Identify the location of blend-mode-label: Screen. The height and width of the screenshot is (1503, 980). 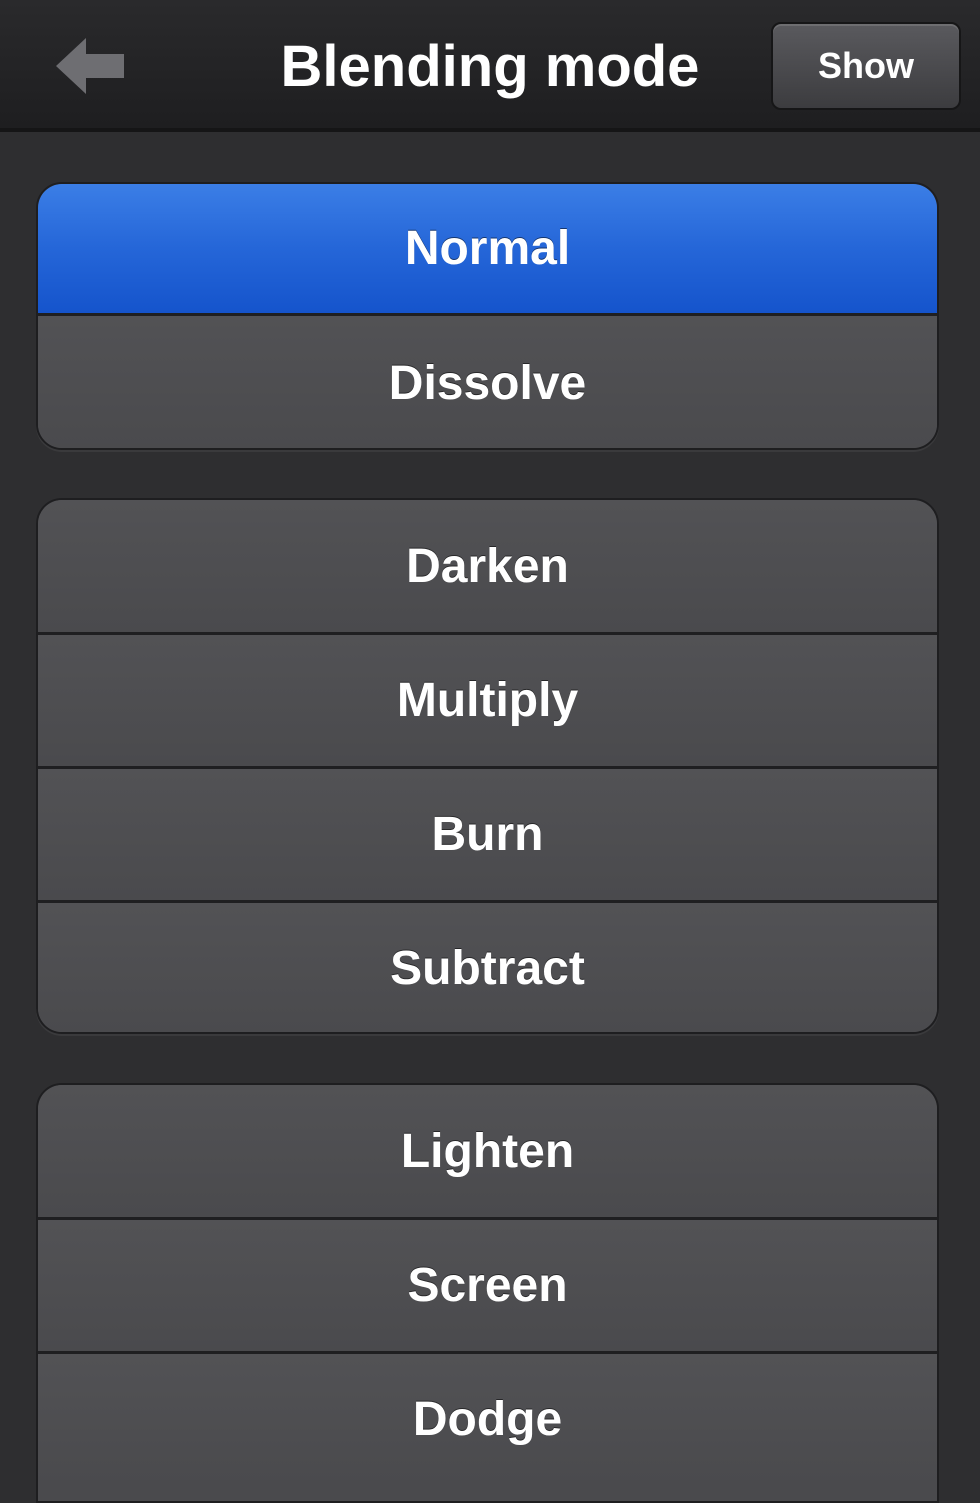
(487, 1285).